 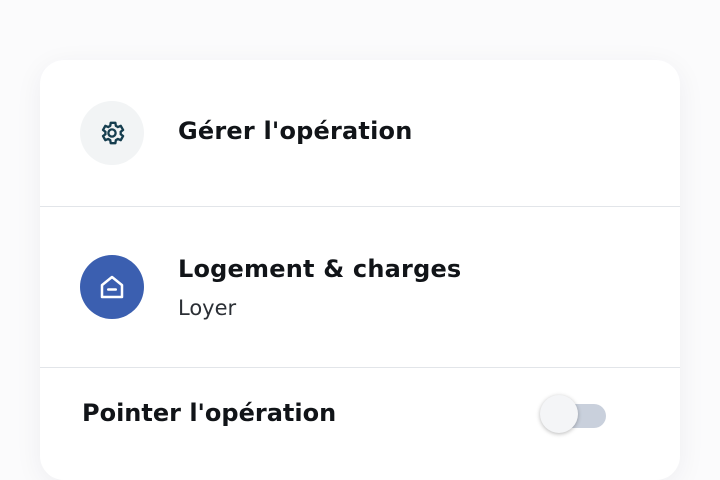 I want to click on gear-icon, so click(x=113, y=133).